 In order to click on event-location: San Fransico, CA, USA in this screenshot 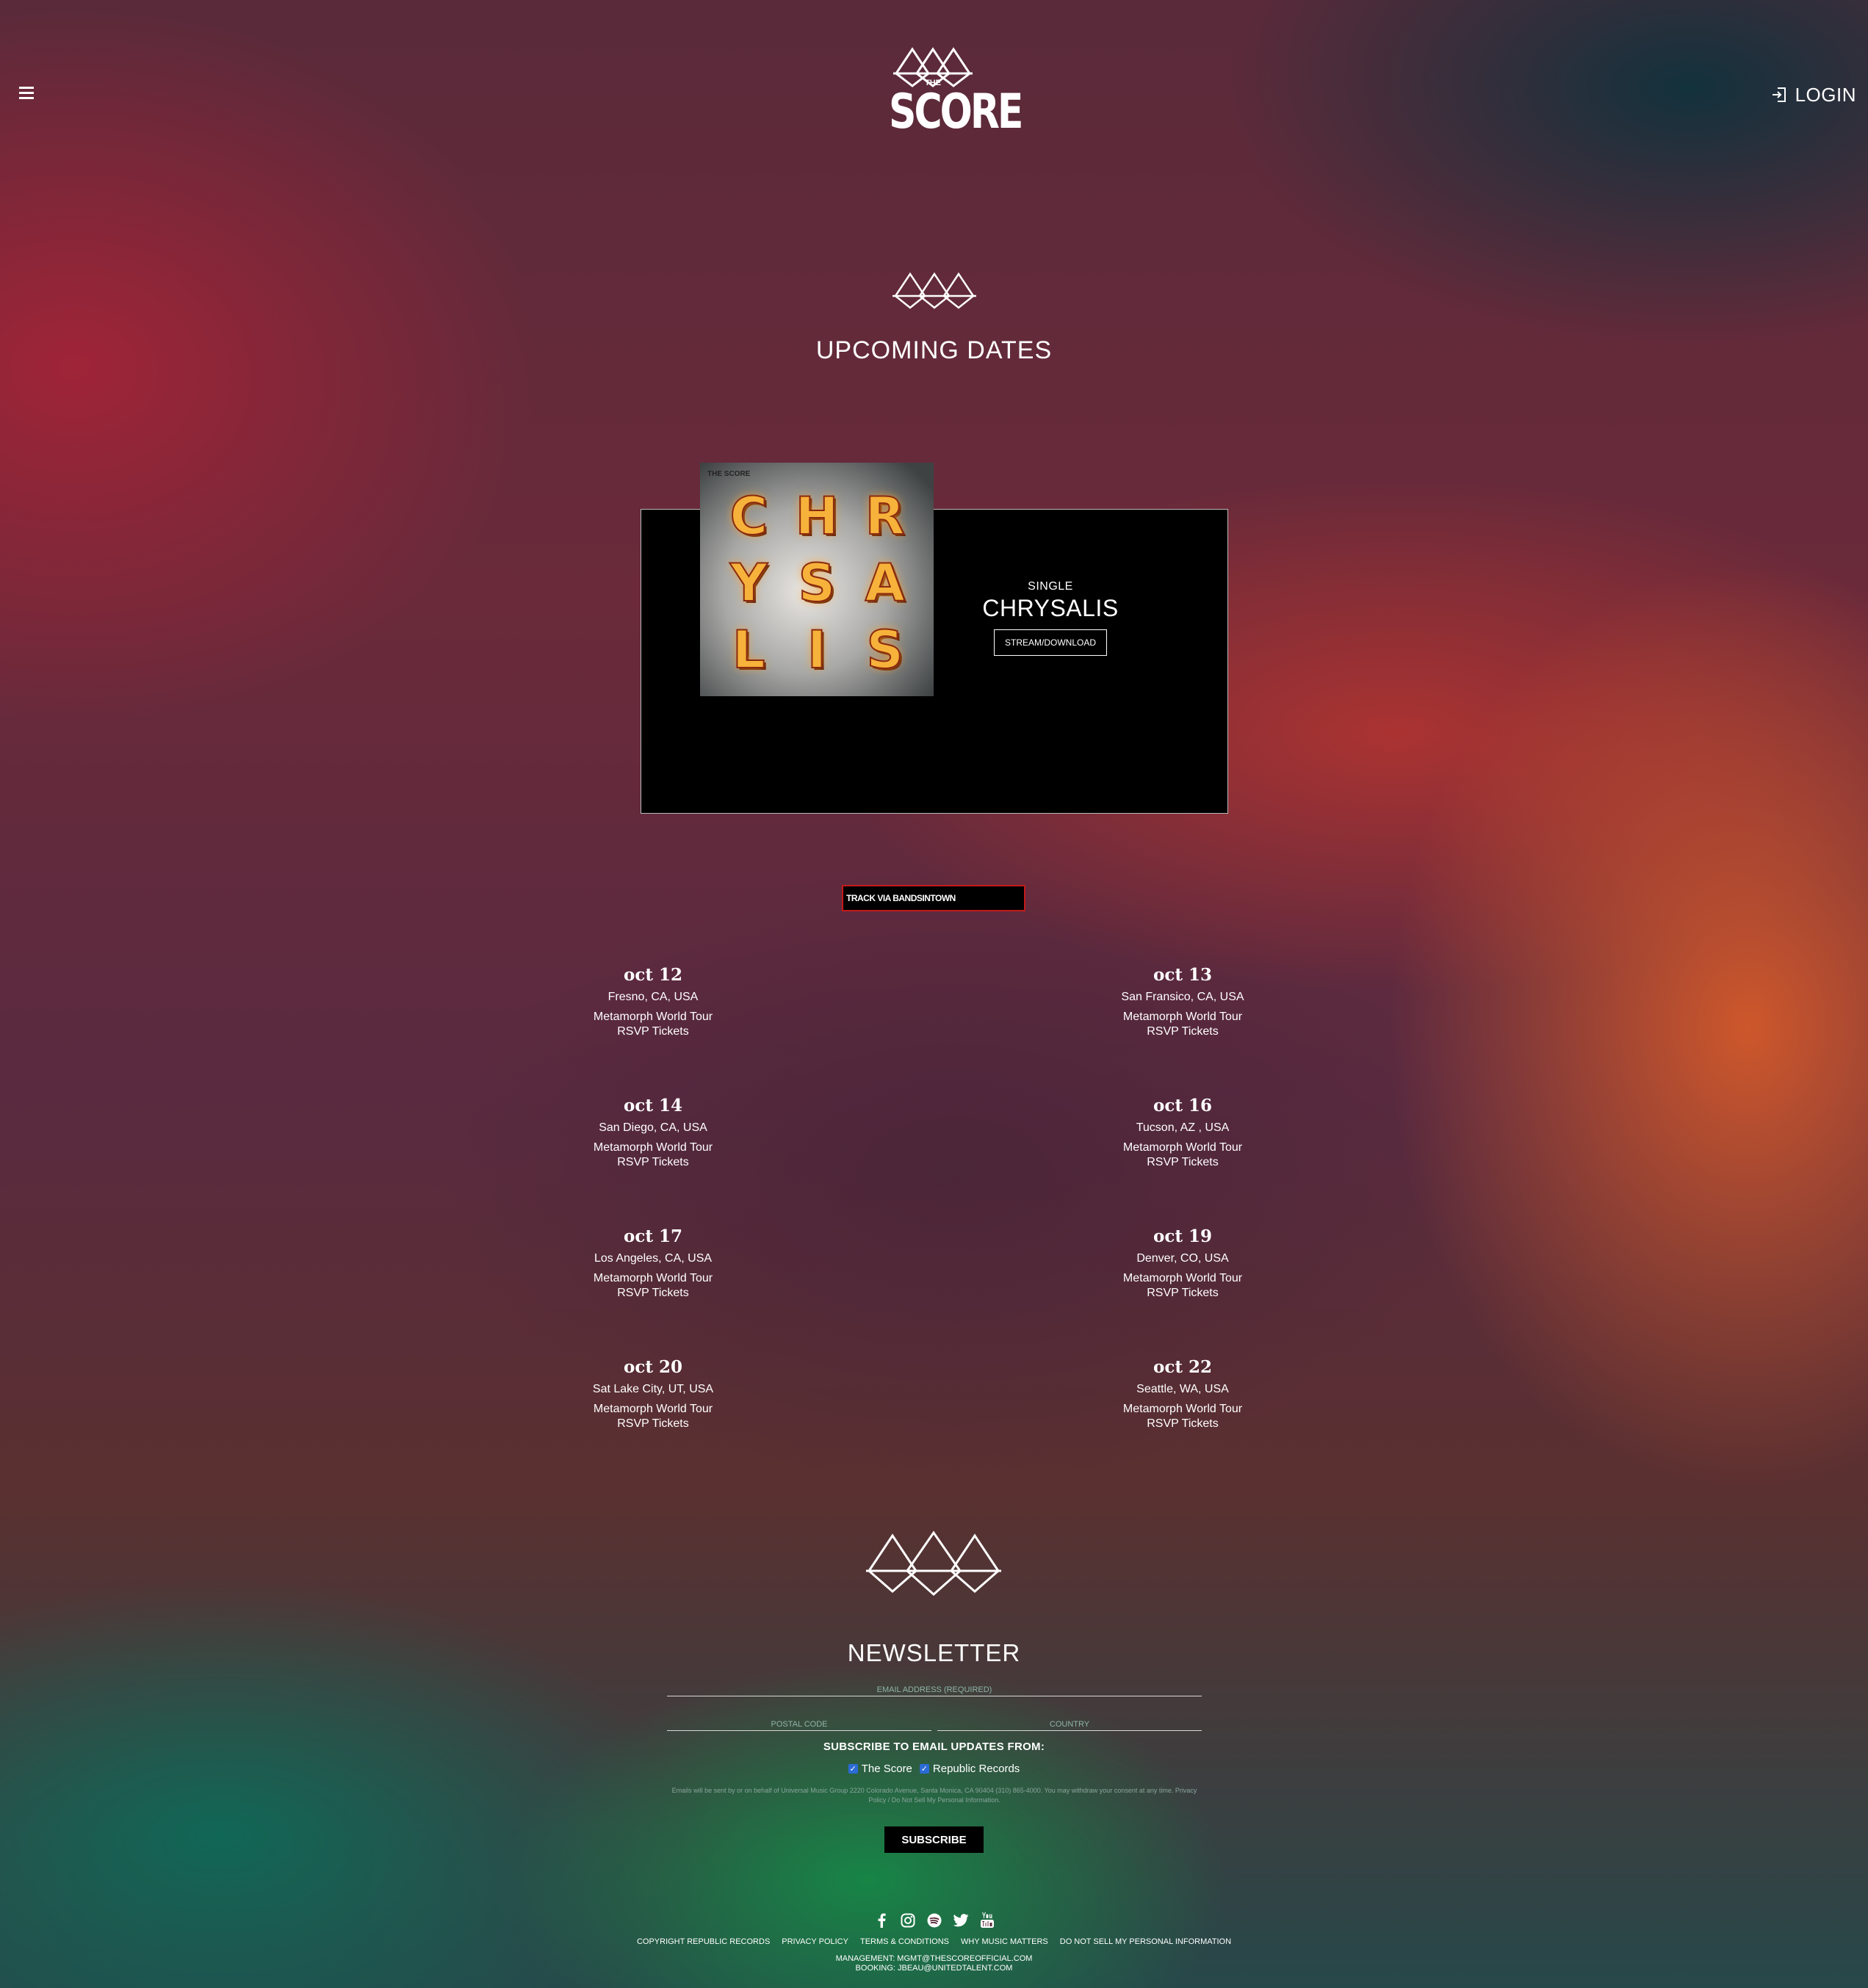, I will do `click(1182, 997)`.